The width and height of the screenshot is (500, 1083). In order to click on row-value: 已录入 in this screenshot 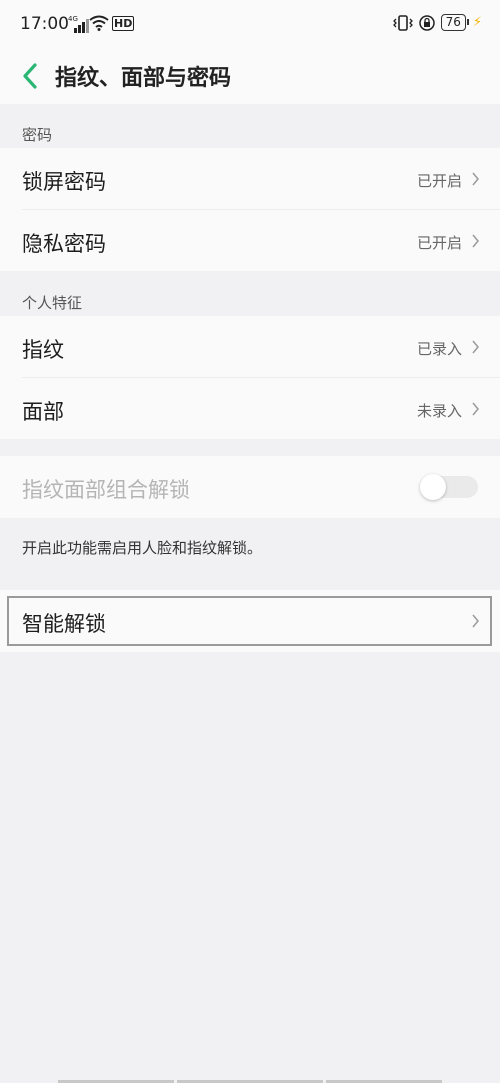, I will do `click(439, 349)`.